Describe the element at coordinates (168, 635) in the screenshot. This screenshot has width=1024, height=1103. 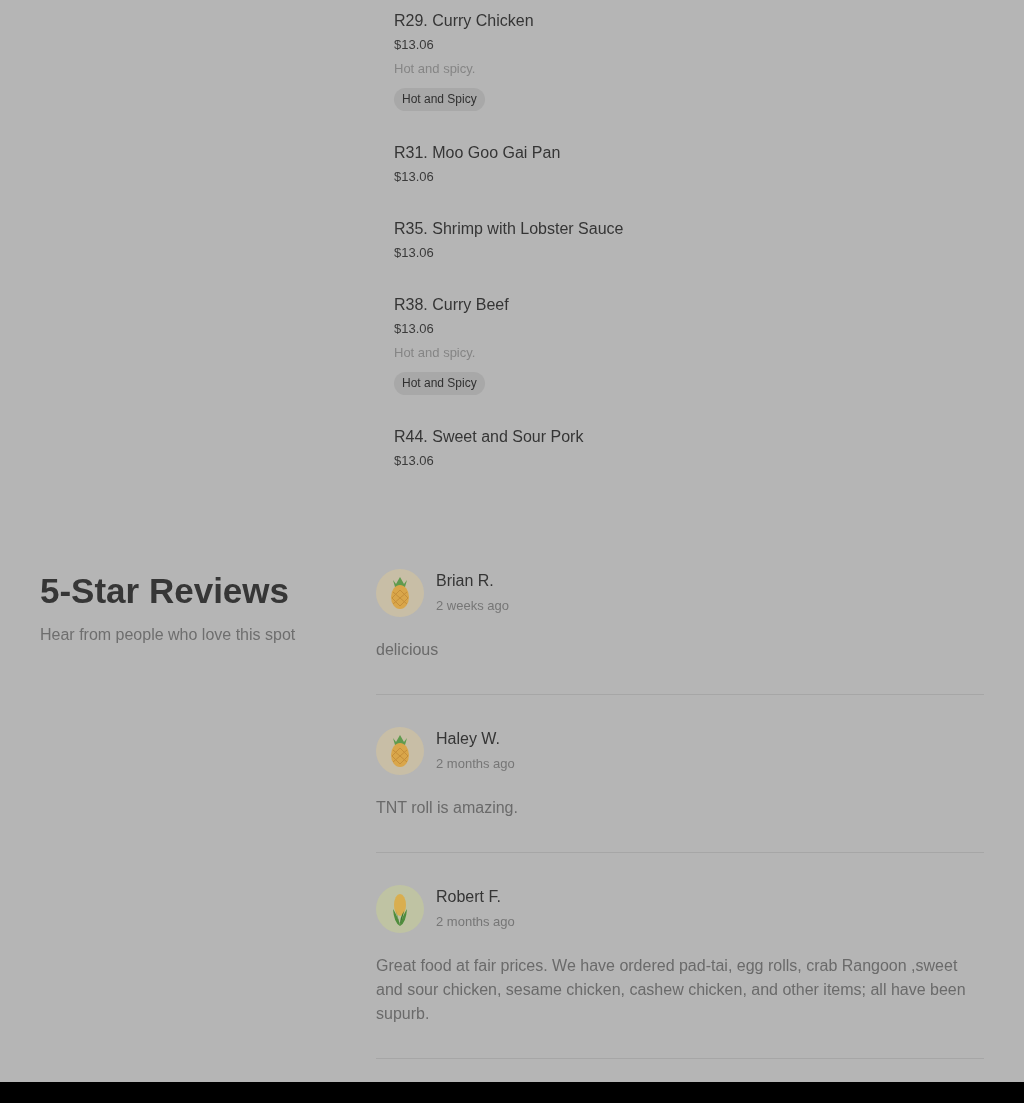
I see `section-subtitle: Hear from people who love this spot` at that location.